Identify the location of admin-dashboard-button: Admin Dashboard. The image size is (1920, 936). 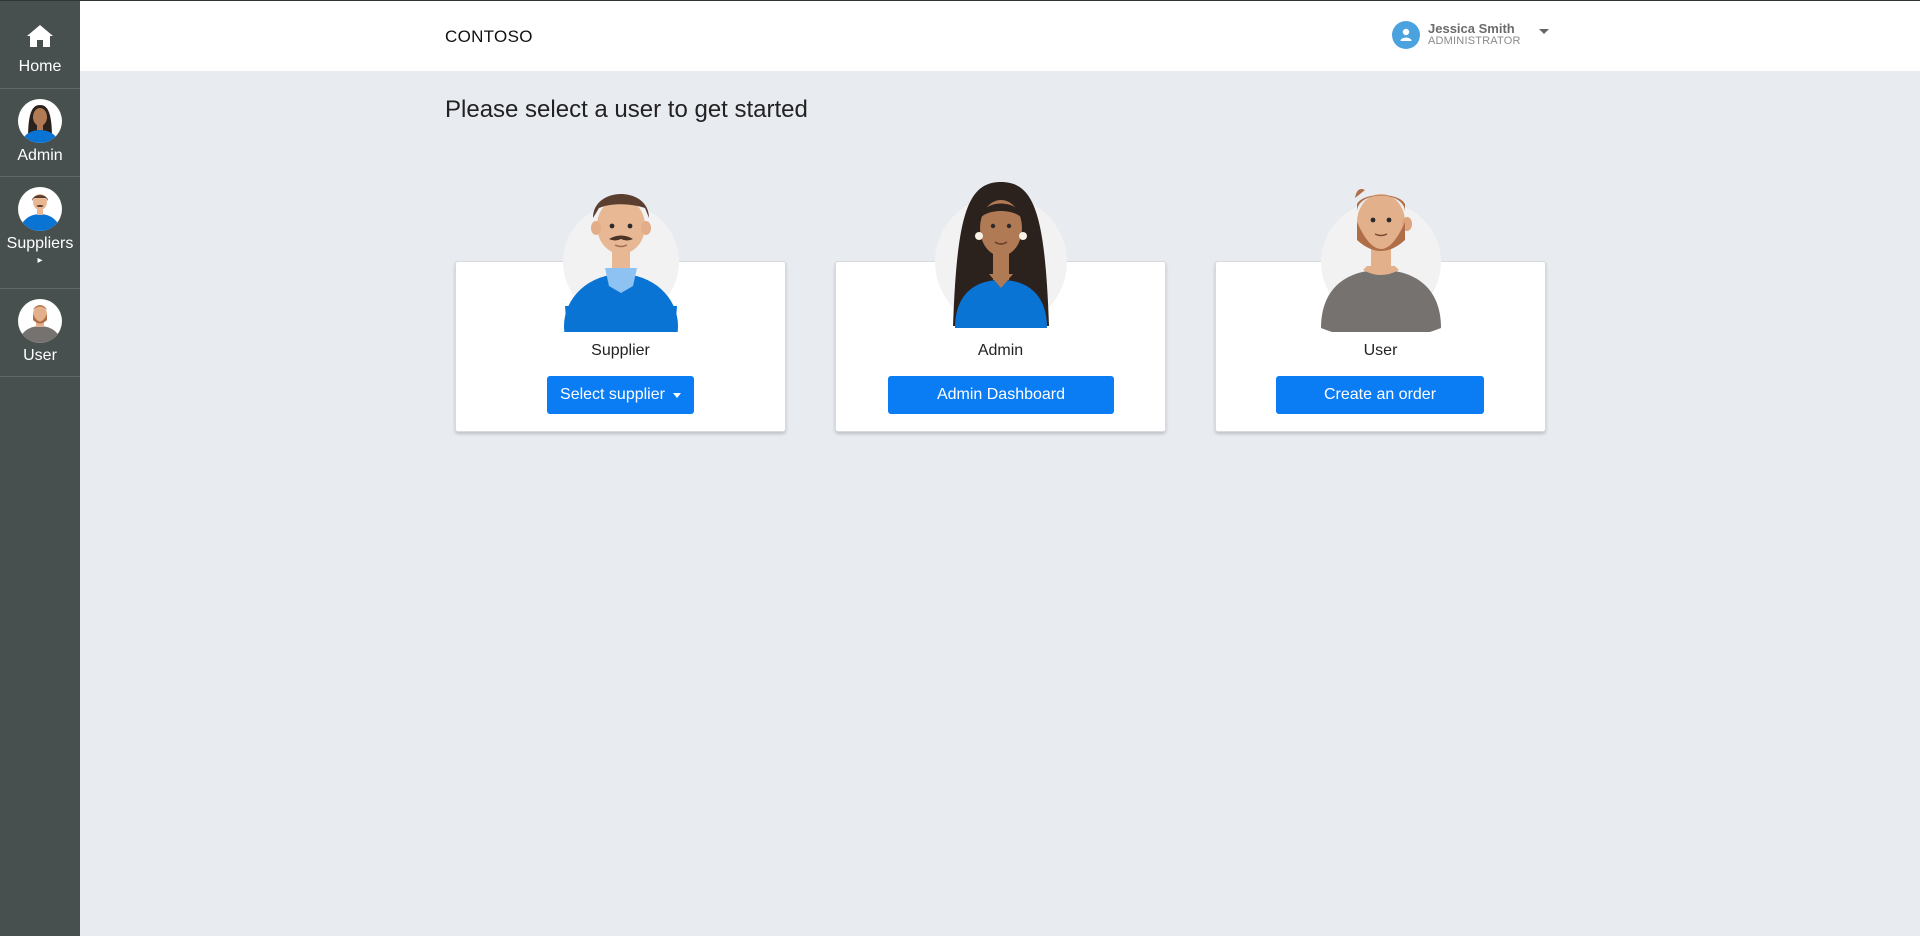
(1001, 395).